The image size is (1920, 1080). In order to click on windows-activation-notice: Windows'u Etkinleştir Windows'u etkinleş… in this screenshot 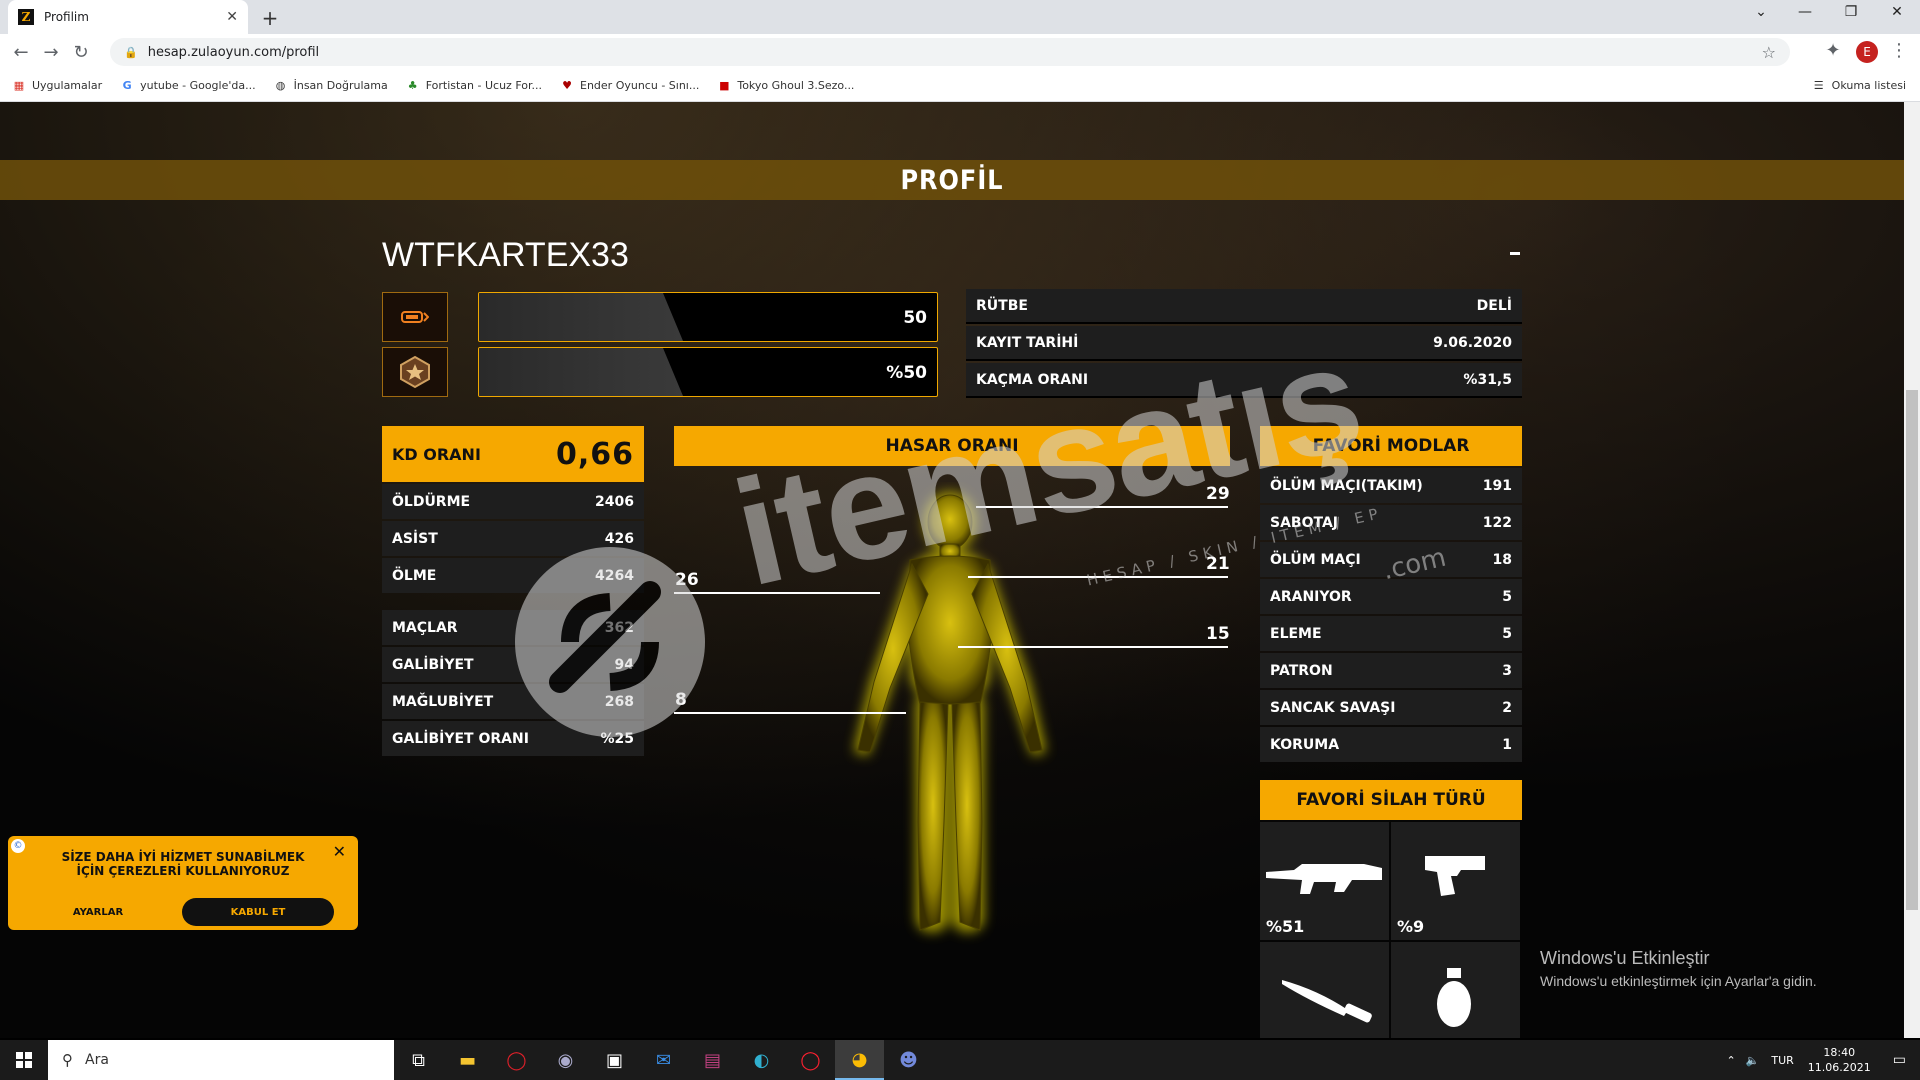, I will do `click(1678, 968)`.